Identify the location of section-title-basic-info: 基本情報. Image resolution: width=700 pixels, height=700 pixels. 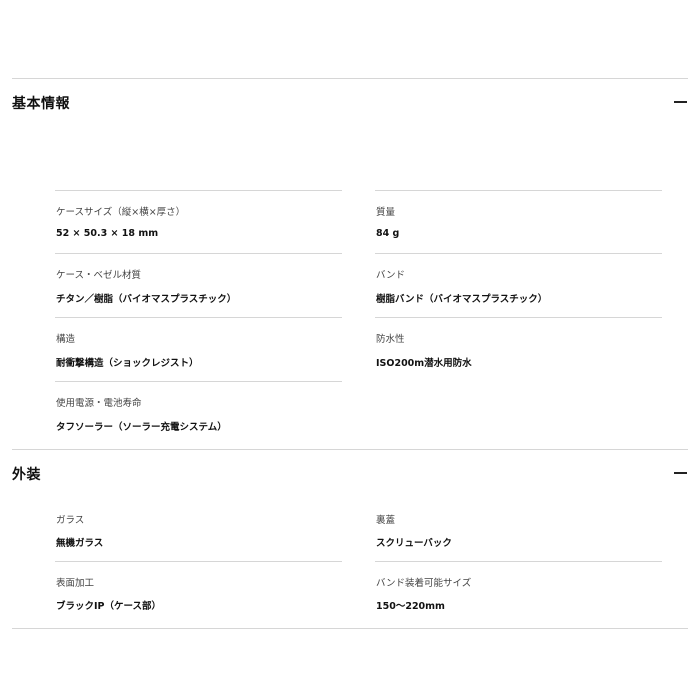
(41, 104).